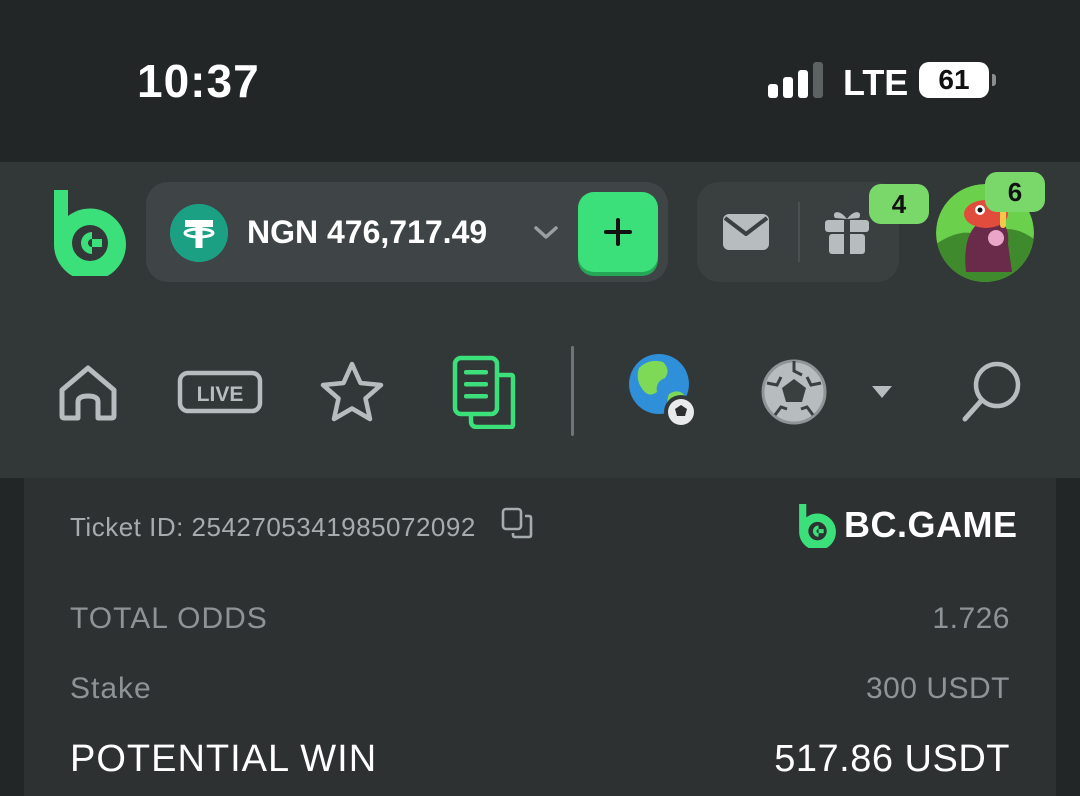  What do you see at coordinates (273, 527) in the screenshot?
I see `ticket-id: Ticket ID: 2542705341985072092` at bounding box center [273, 527].